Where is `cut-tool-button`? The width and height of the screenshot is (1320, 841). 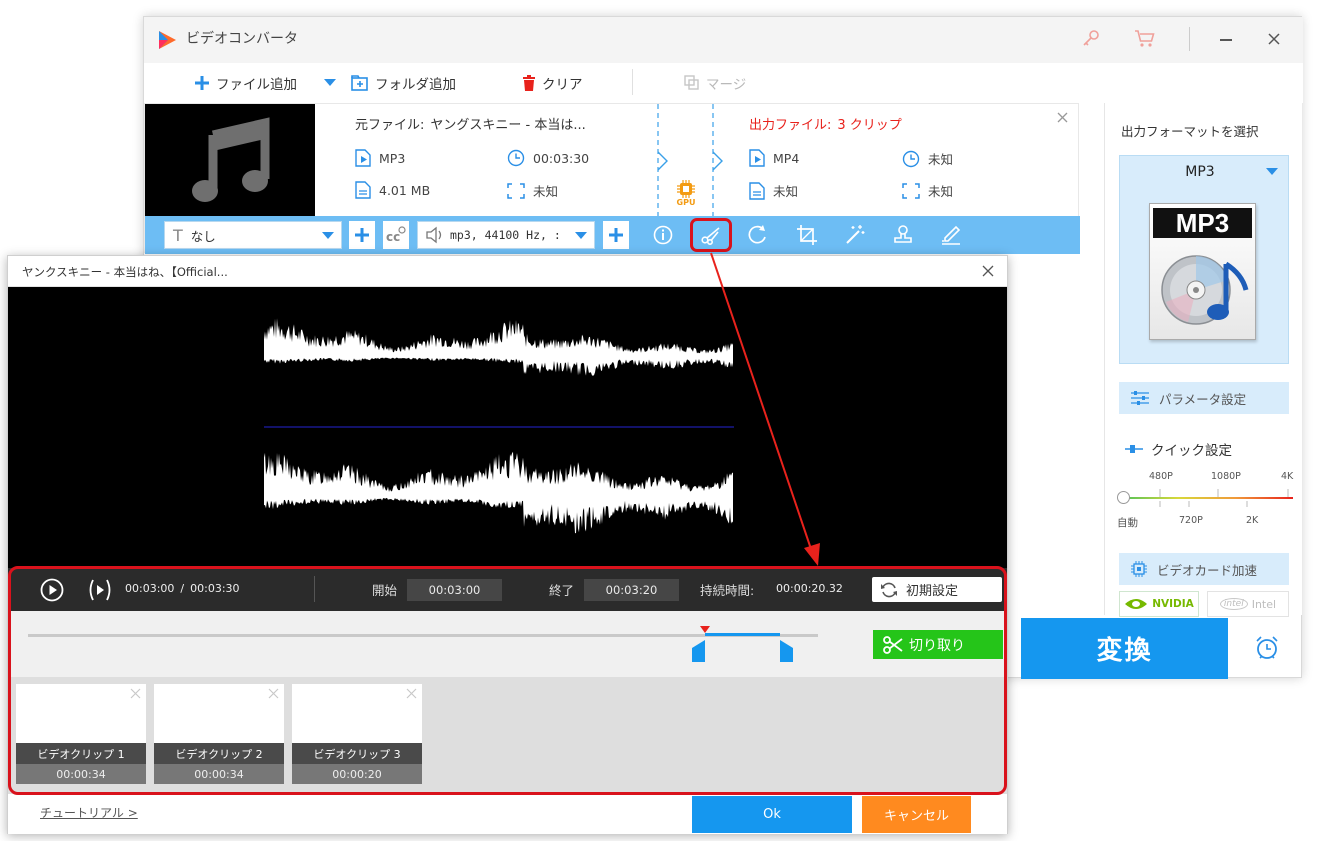
cut-tool-button is located at coordinates (711, 235).